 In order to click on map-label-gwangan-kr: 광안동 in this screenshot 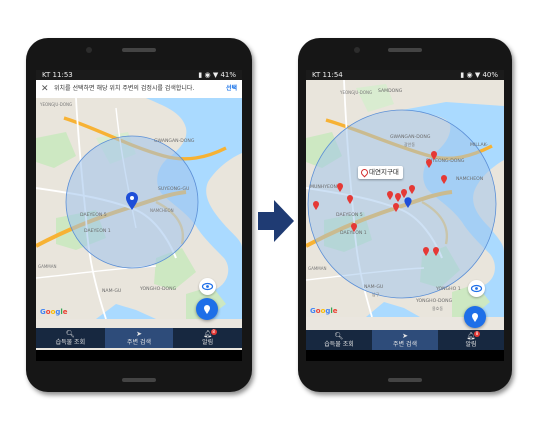, I will do `click(409, 144)`.